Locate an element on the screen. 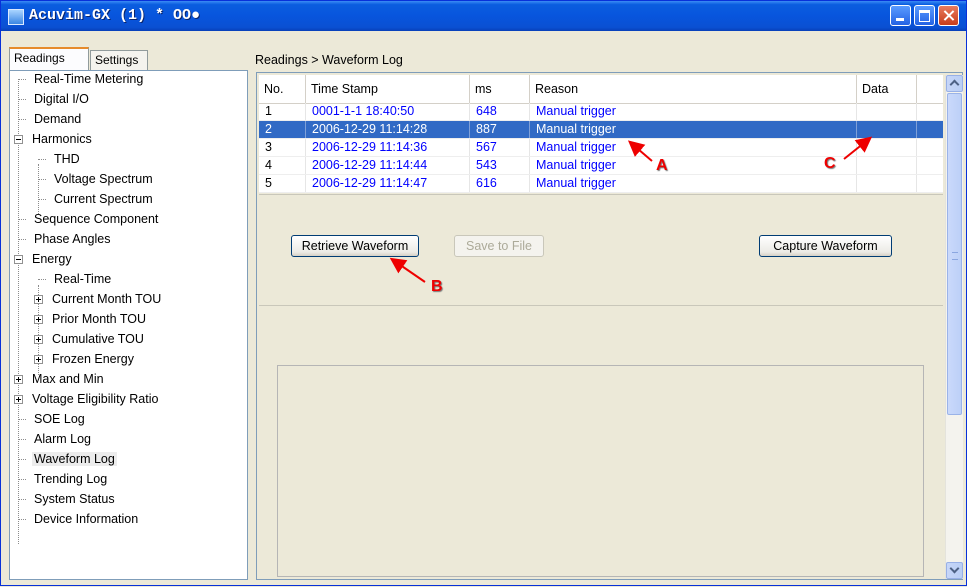 The image size is (967, 587). cell-timestamp: 2006-12-29 11:14:28 is located at coordinates (388, 129).